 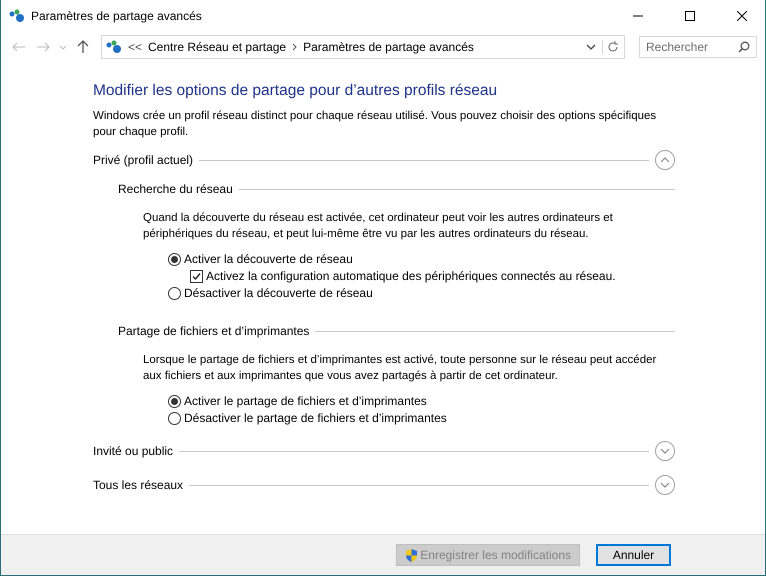 I want to click on subsection-title: Recherche du réseau, so click(x=175, y=189).